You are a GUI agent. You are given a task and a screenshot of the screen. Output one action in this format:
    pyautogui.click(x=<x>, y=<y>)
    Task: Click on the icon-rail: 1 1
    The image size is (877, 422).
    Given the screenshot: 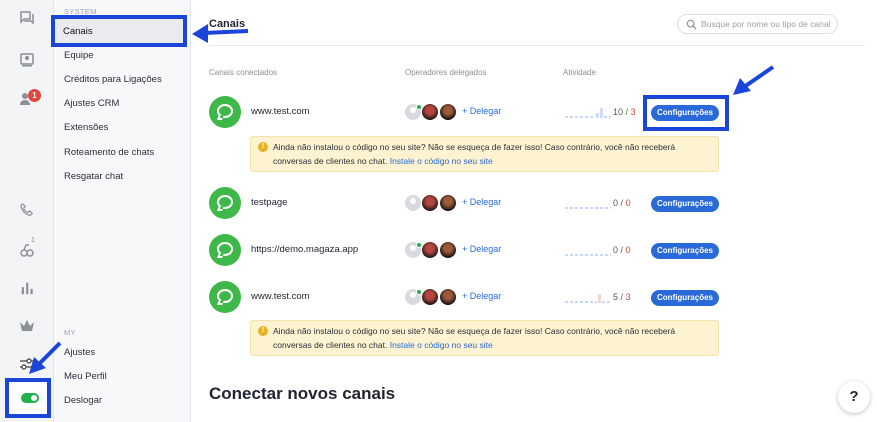 What is the action you would take?
    pyautogui.click(x=27, y=211)
    